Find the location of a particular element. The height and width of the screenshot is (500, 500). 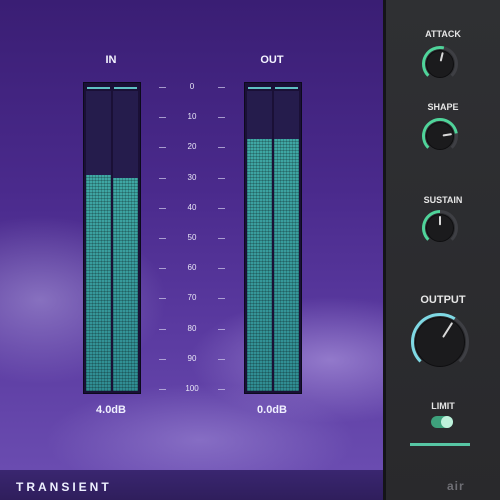

out-meter-left-bar is located at coordinates (259, 239).